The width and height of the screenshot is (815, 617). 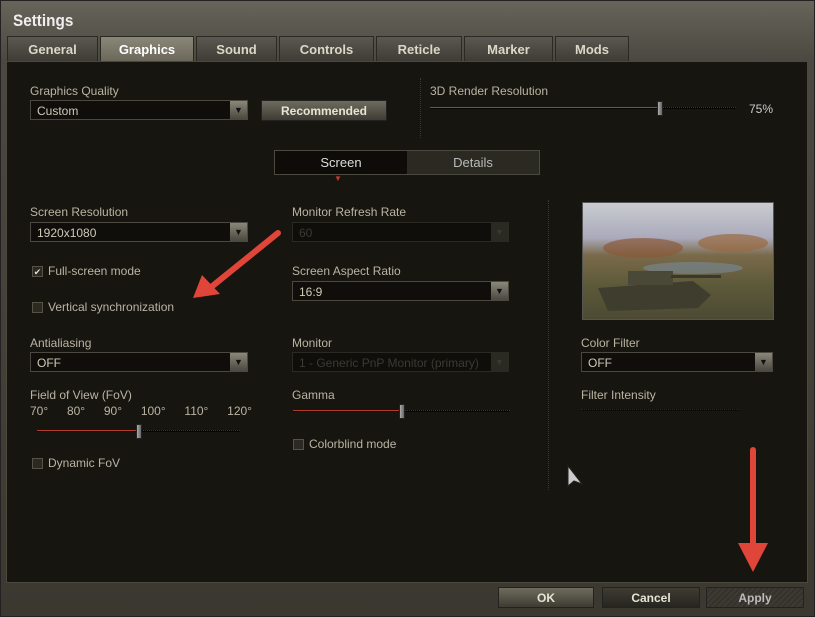 What do you see at coordinates (651, 597) in the screenshot?
I see `cancel-button: Cancel` at bounding box center [651, 597].